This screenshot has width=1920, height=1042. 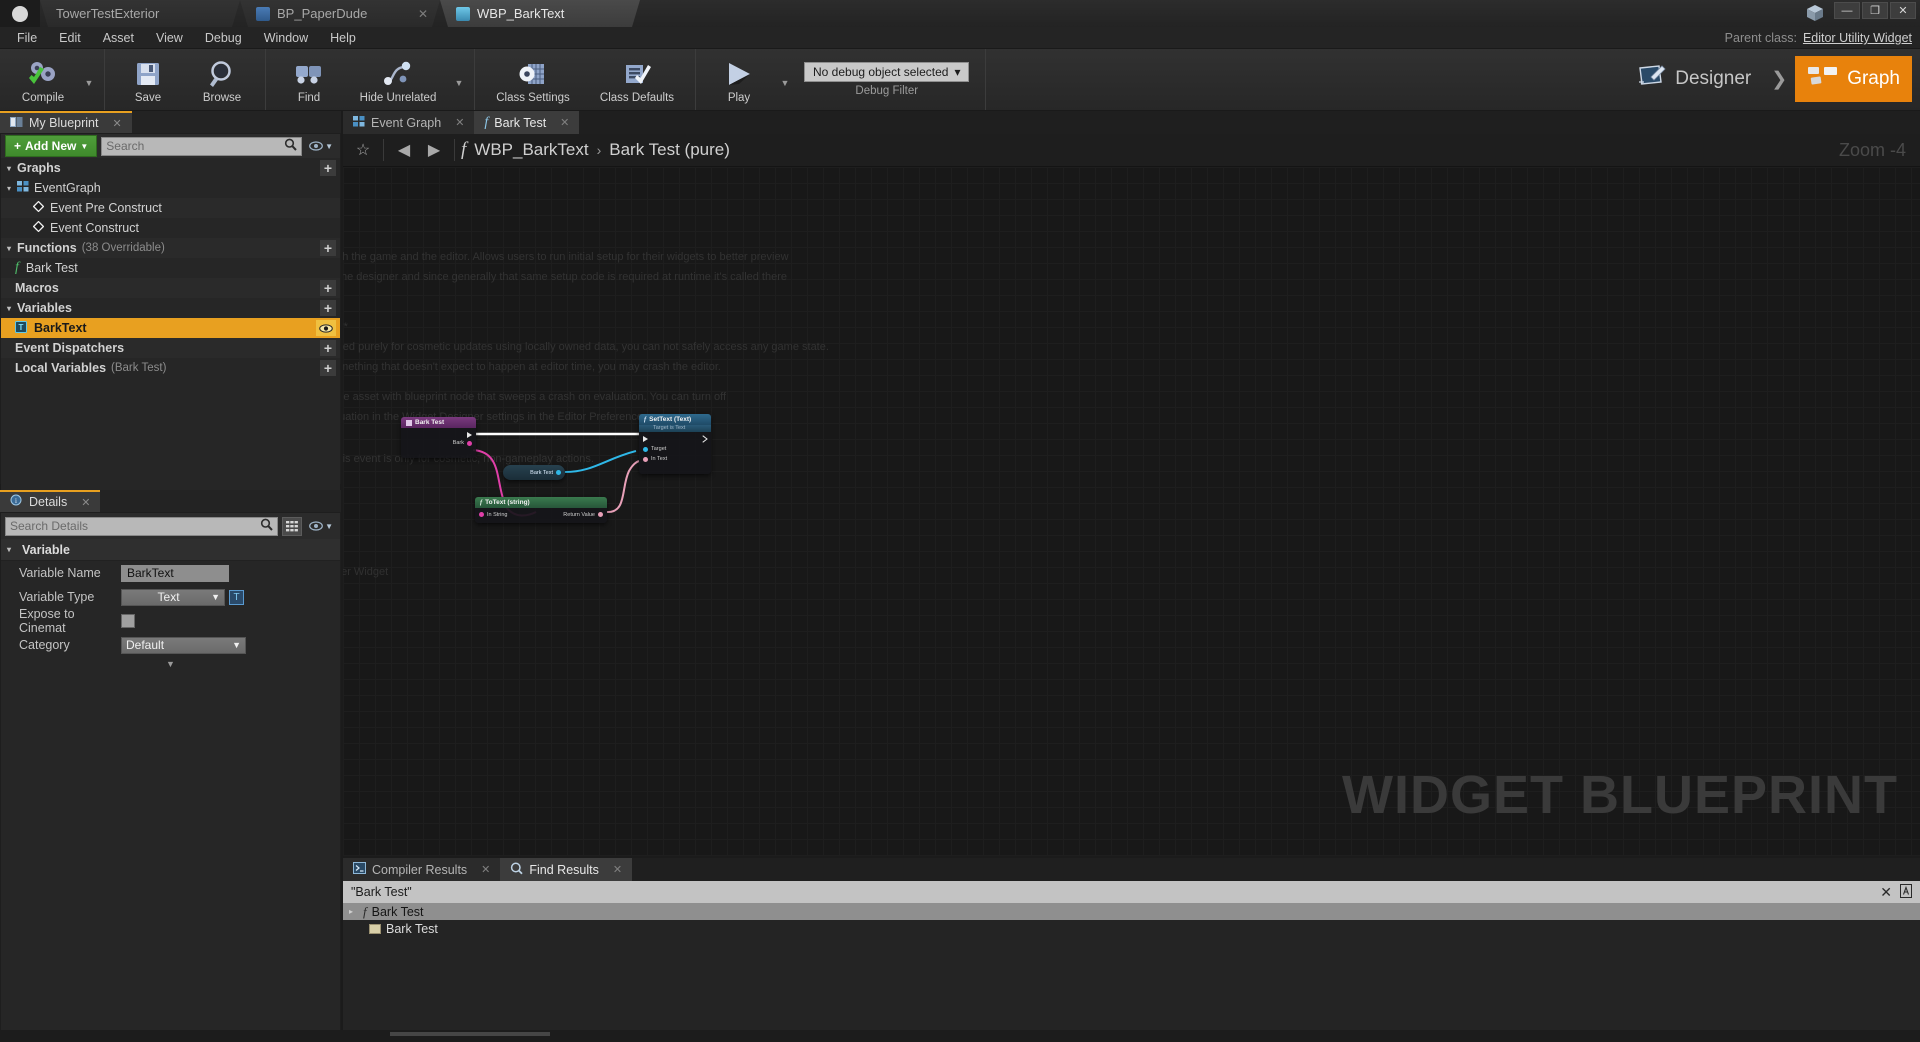 I want to click on node-to-text-string: f ToText (string) In String Return Value, so click(x=541, y=510).